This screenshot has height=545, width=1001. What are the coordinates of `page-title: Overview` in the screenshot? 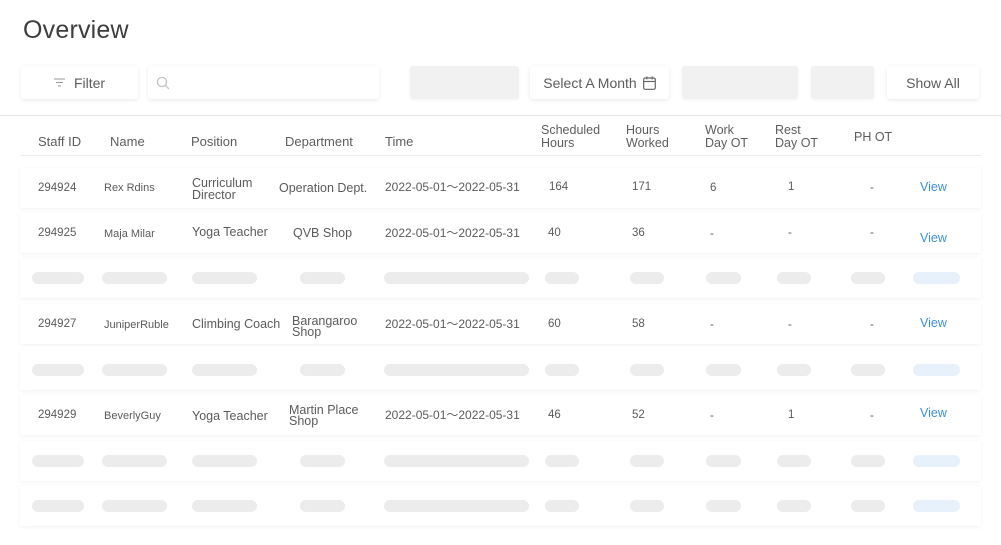 It's located at (76, 30).